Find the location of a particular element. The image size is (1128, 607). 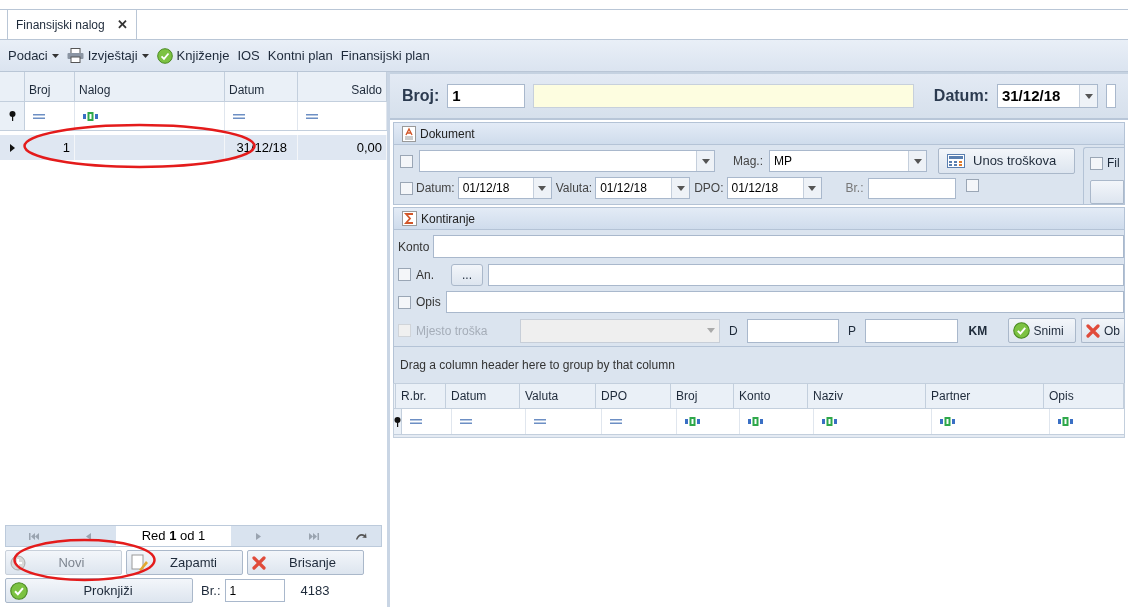

table-cell: 1 is located at coordinates (50, 147).